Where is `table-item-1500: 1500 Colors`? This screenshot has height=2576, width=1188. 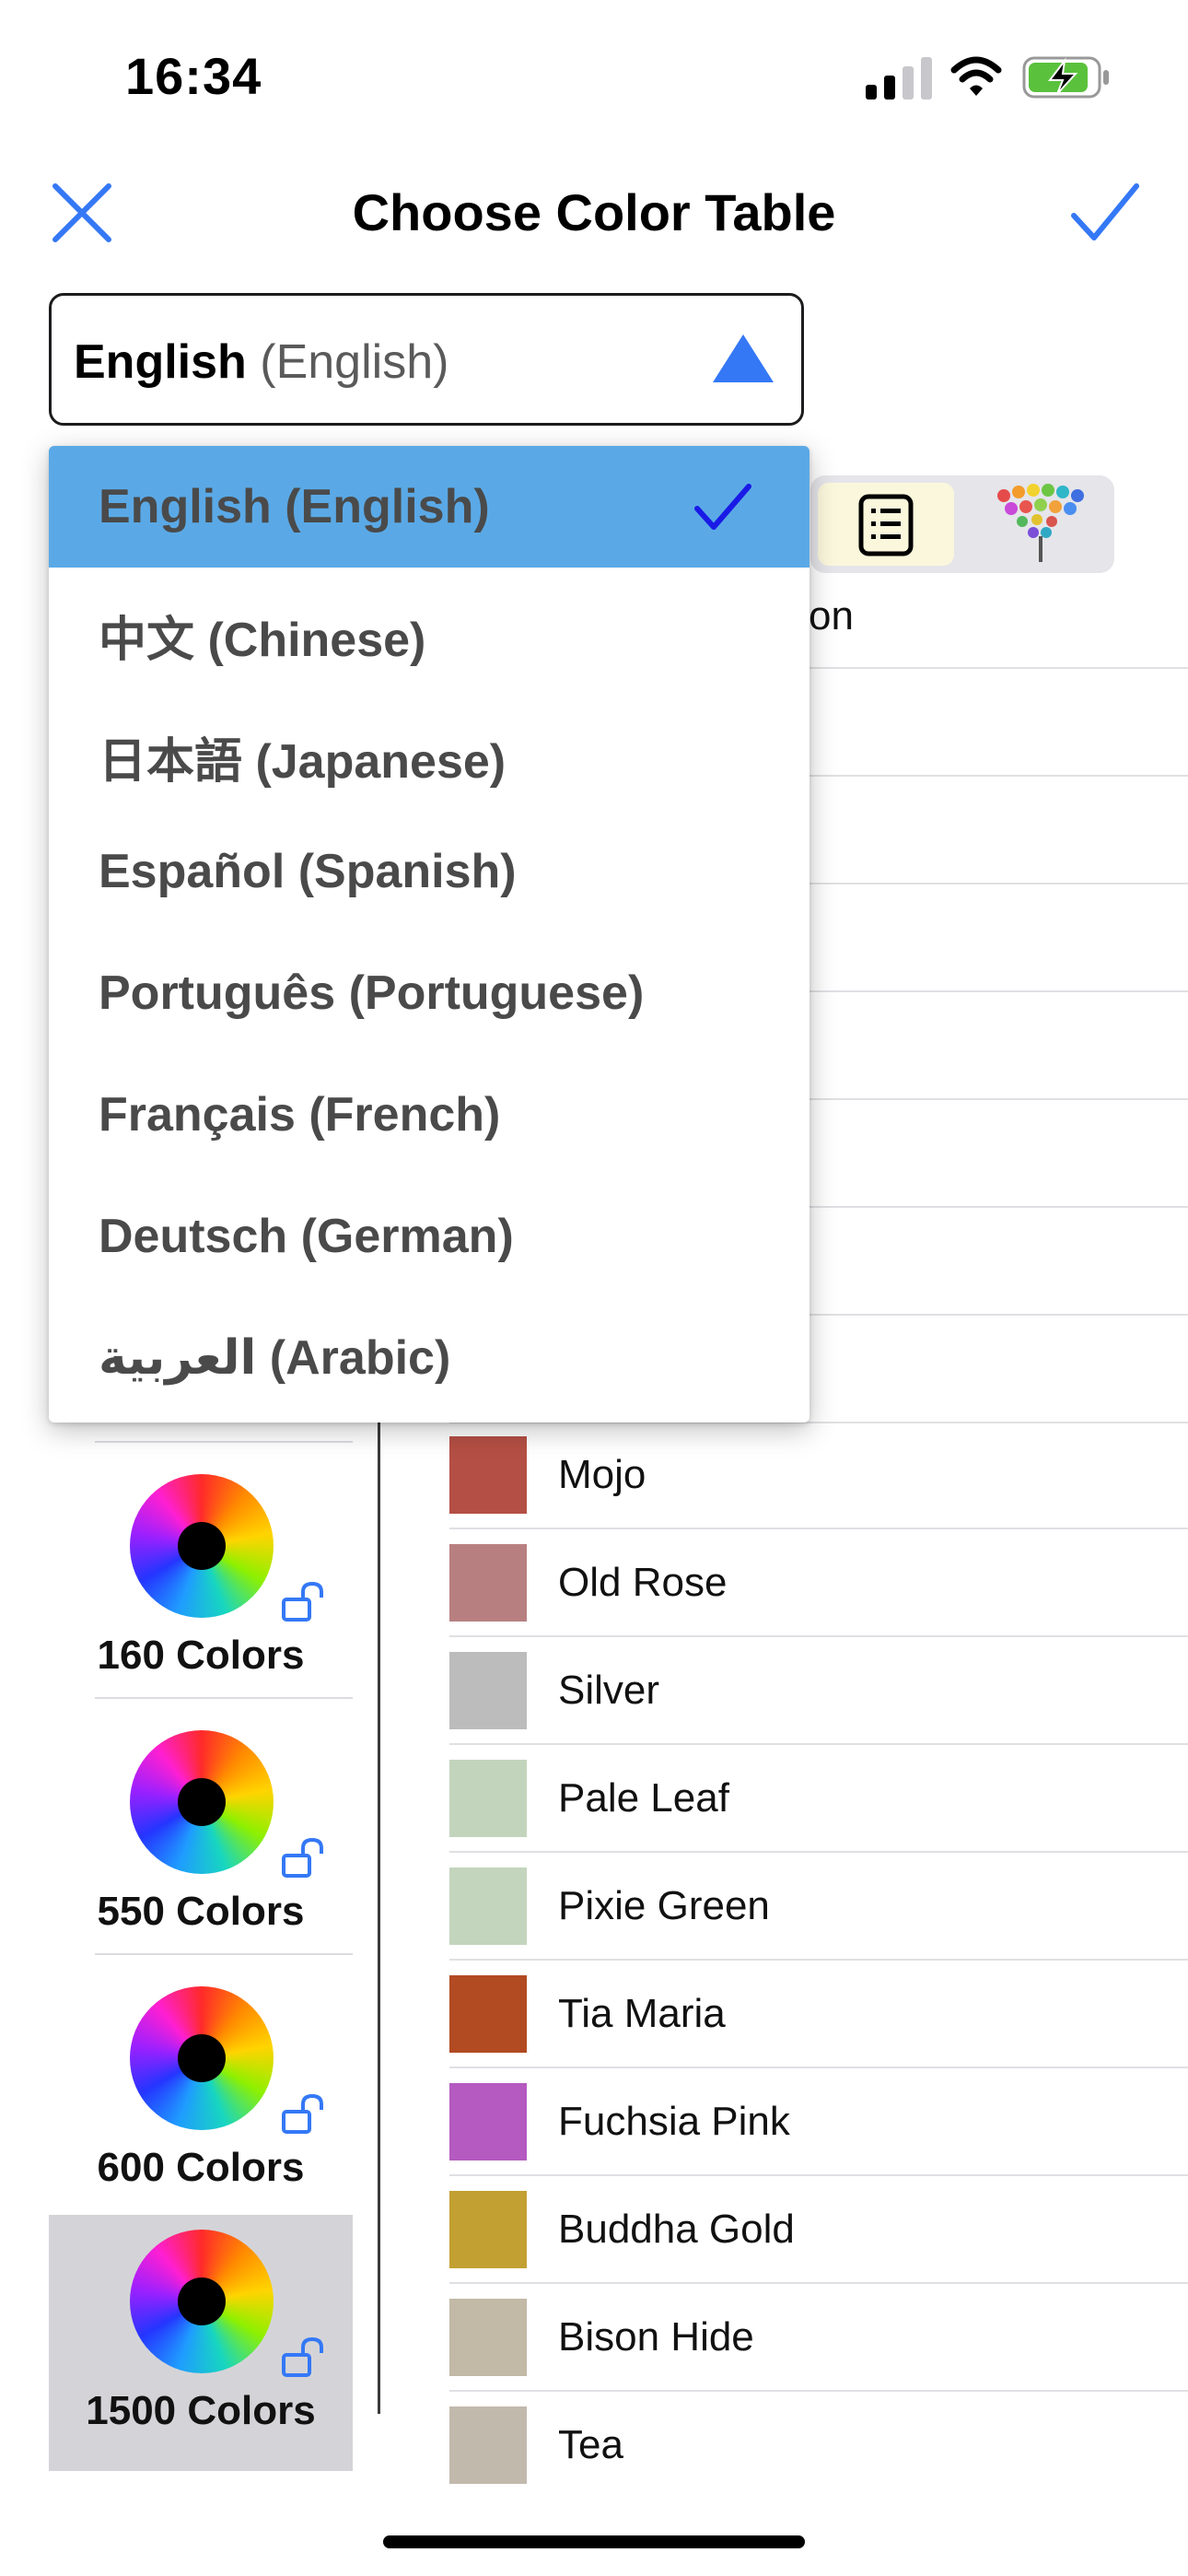
table-item-1500: 1500 Colors is located at coordinates (201, 2343).